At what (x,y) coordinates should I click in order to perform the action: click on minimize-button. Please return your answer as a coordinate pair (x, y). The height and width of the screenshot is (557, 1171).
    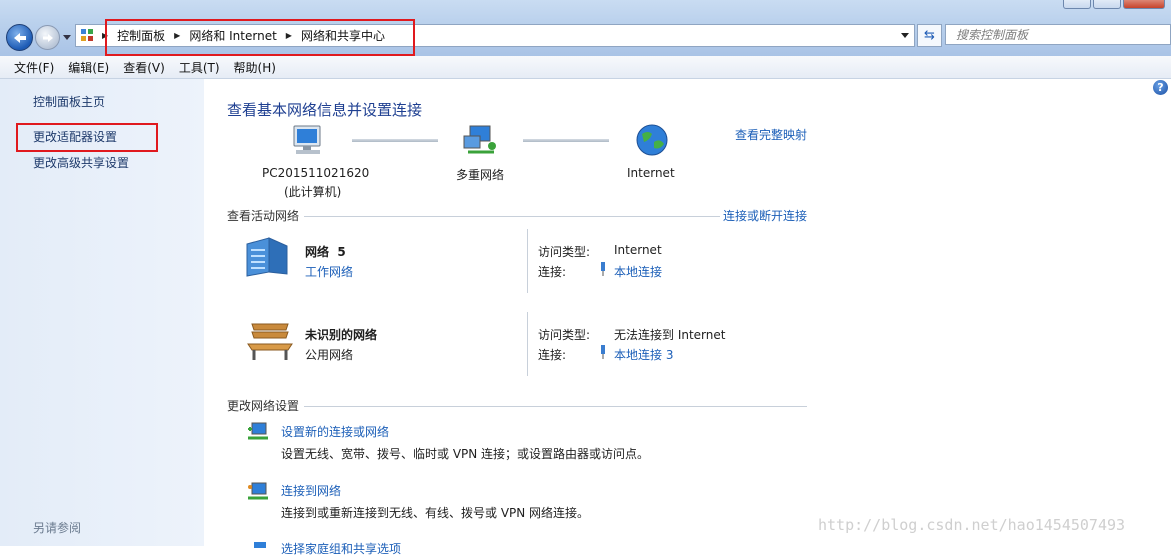
    Looking at the image, I should click on (1077, 4).